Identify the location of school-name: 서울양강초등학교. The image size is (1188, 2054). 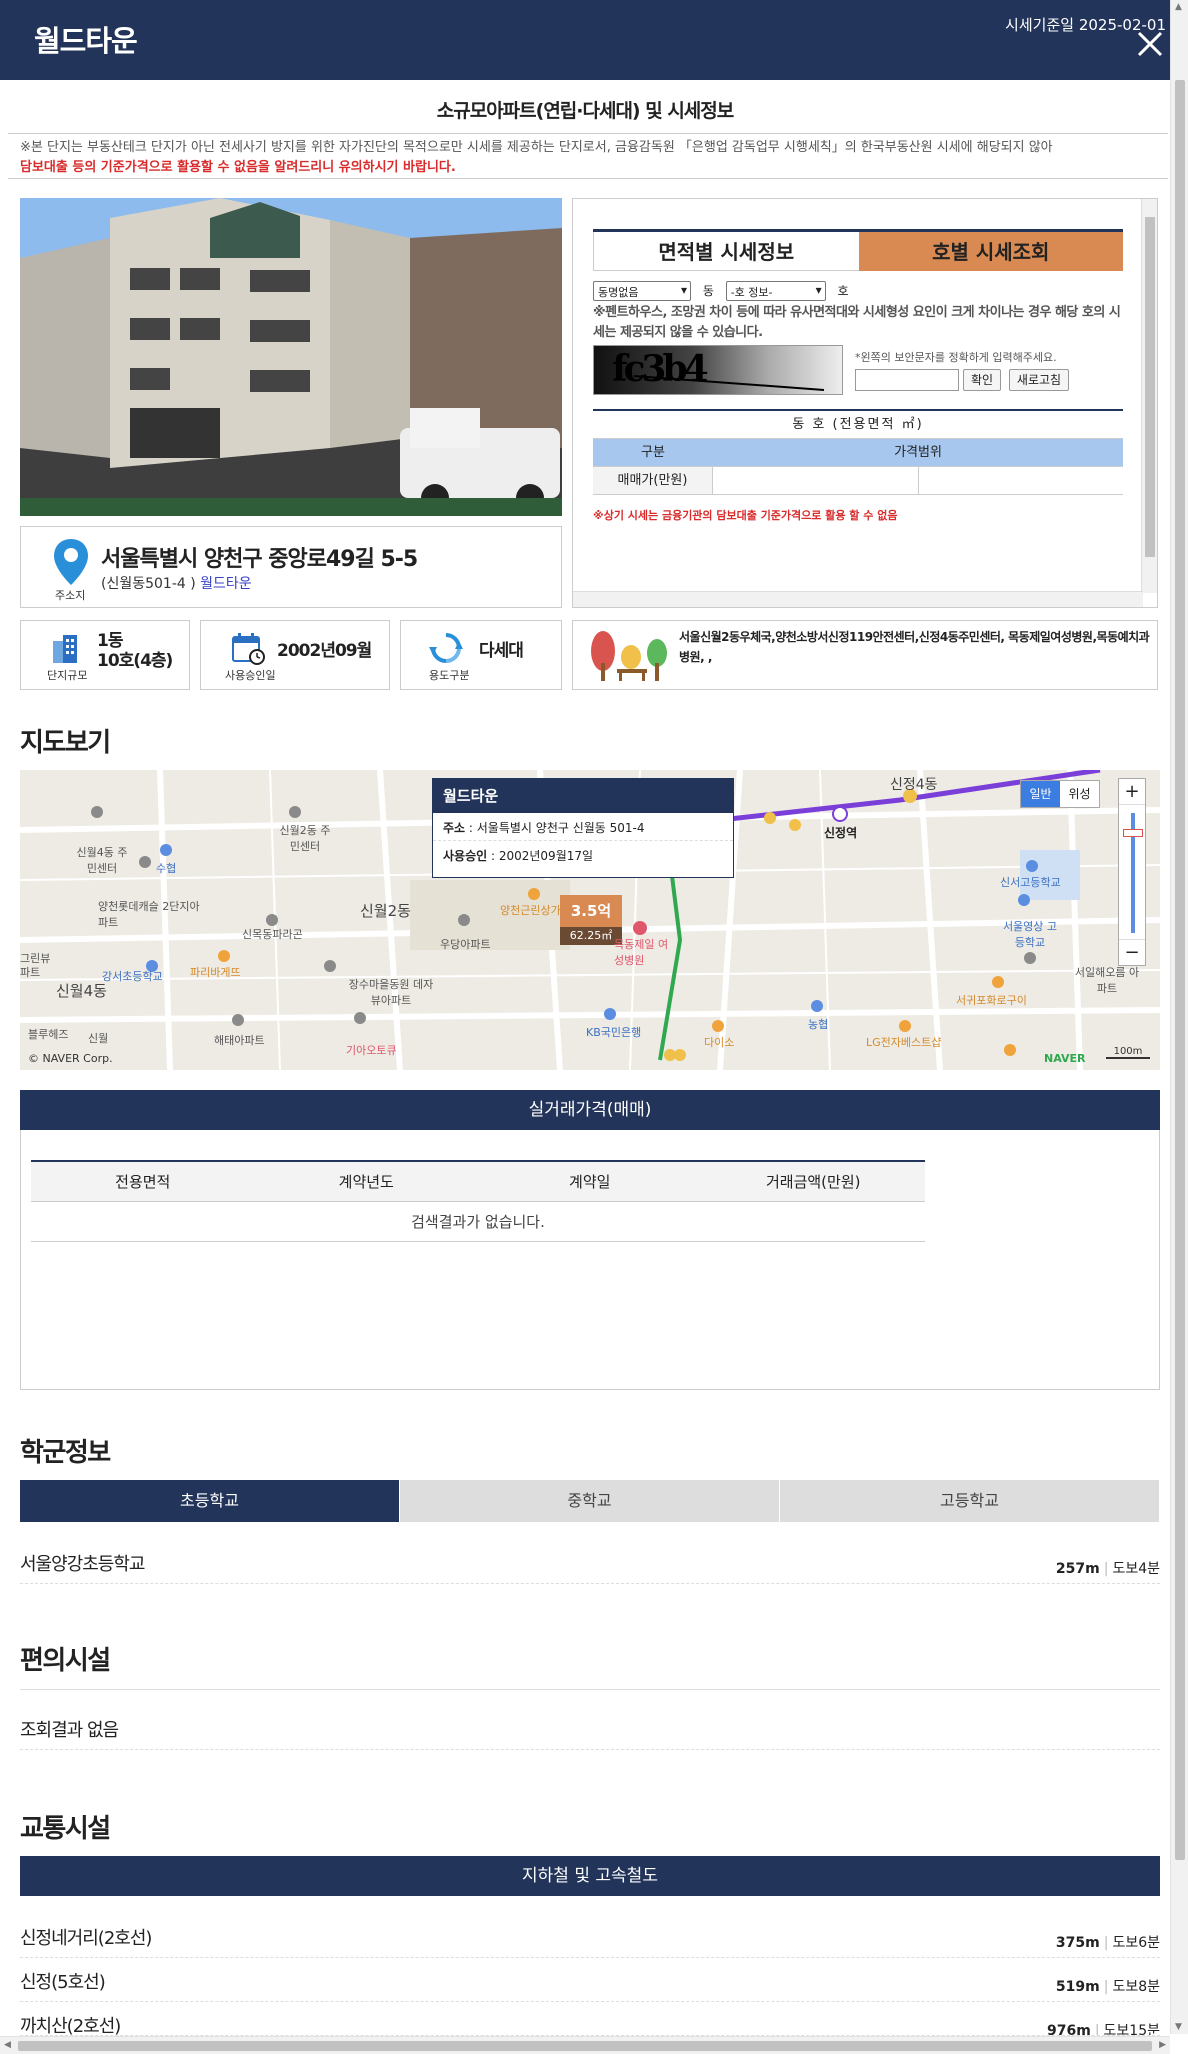
(82, 1564).